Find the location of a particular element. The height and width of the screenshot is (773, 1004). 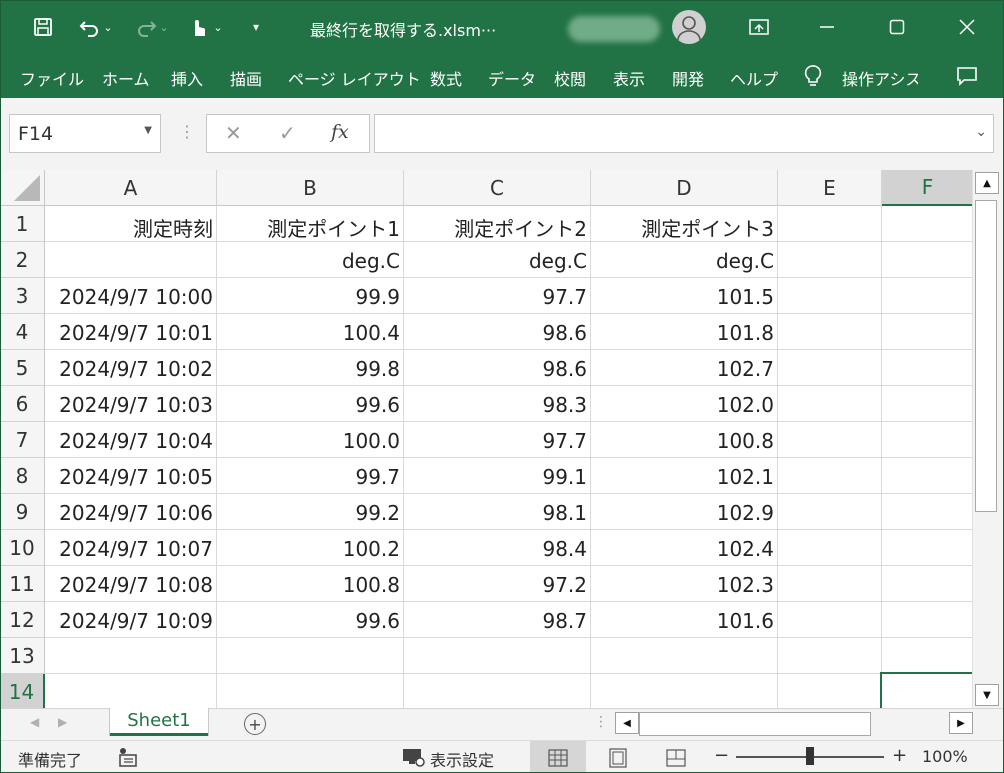

scroll-left-icon: ◀ is located at coordinates (627, 723).